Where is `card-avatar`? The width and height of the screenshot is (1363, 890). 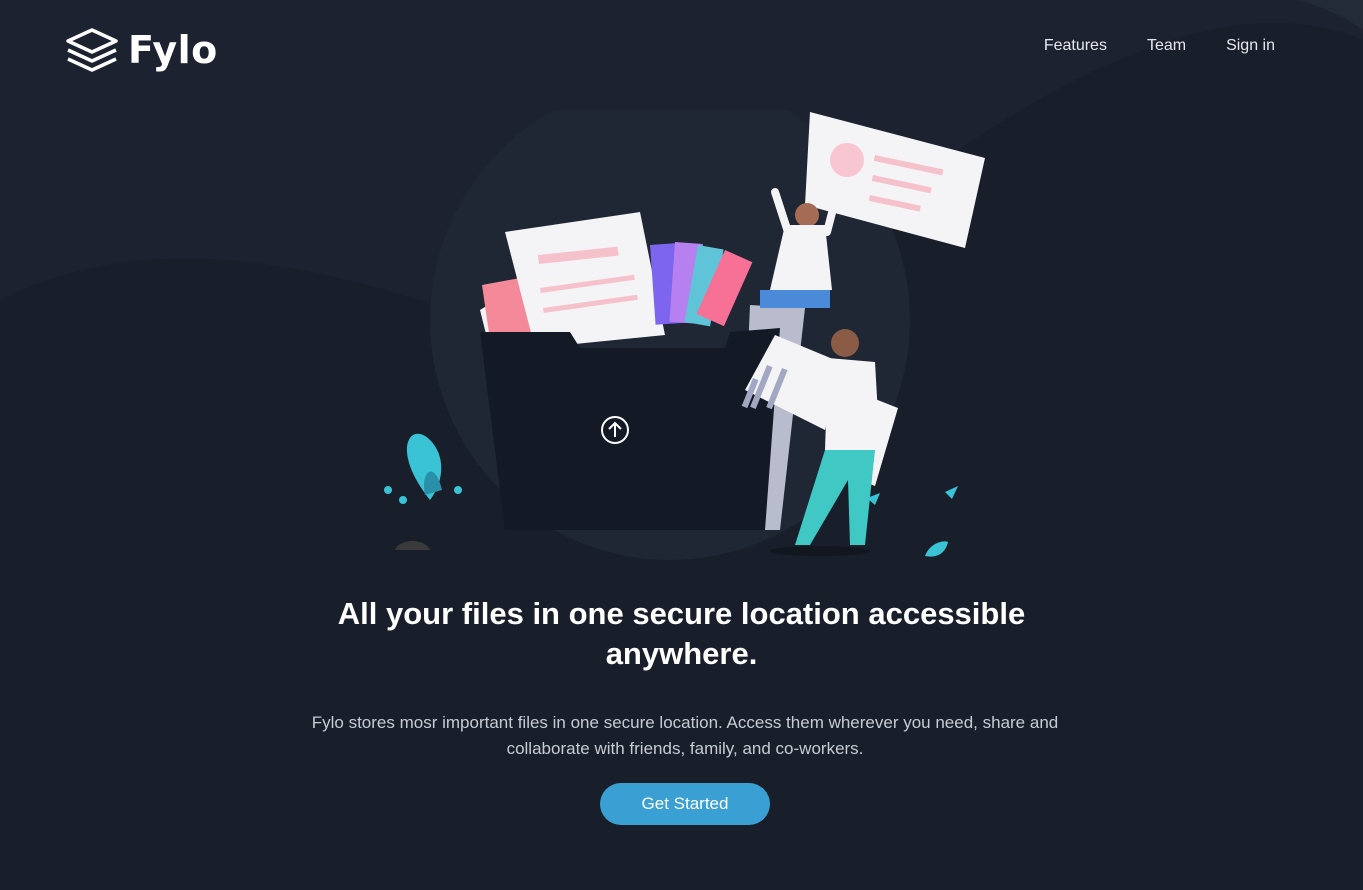 card-avatar is located at coordinates (847, 160).